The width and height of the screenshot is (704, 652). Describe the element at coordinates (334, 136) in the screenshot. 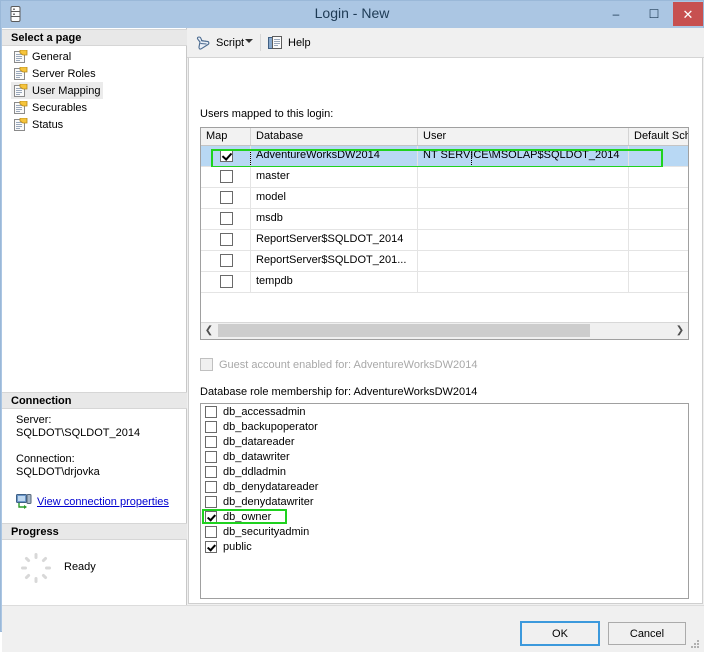

I see `column-header-database: Database` at that location.